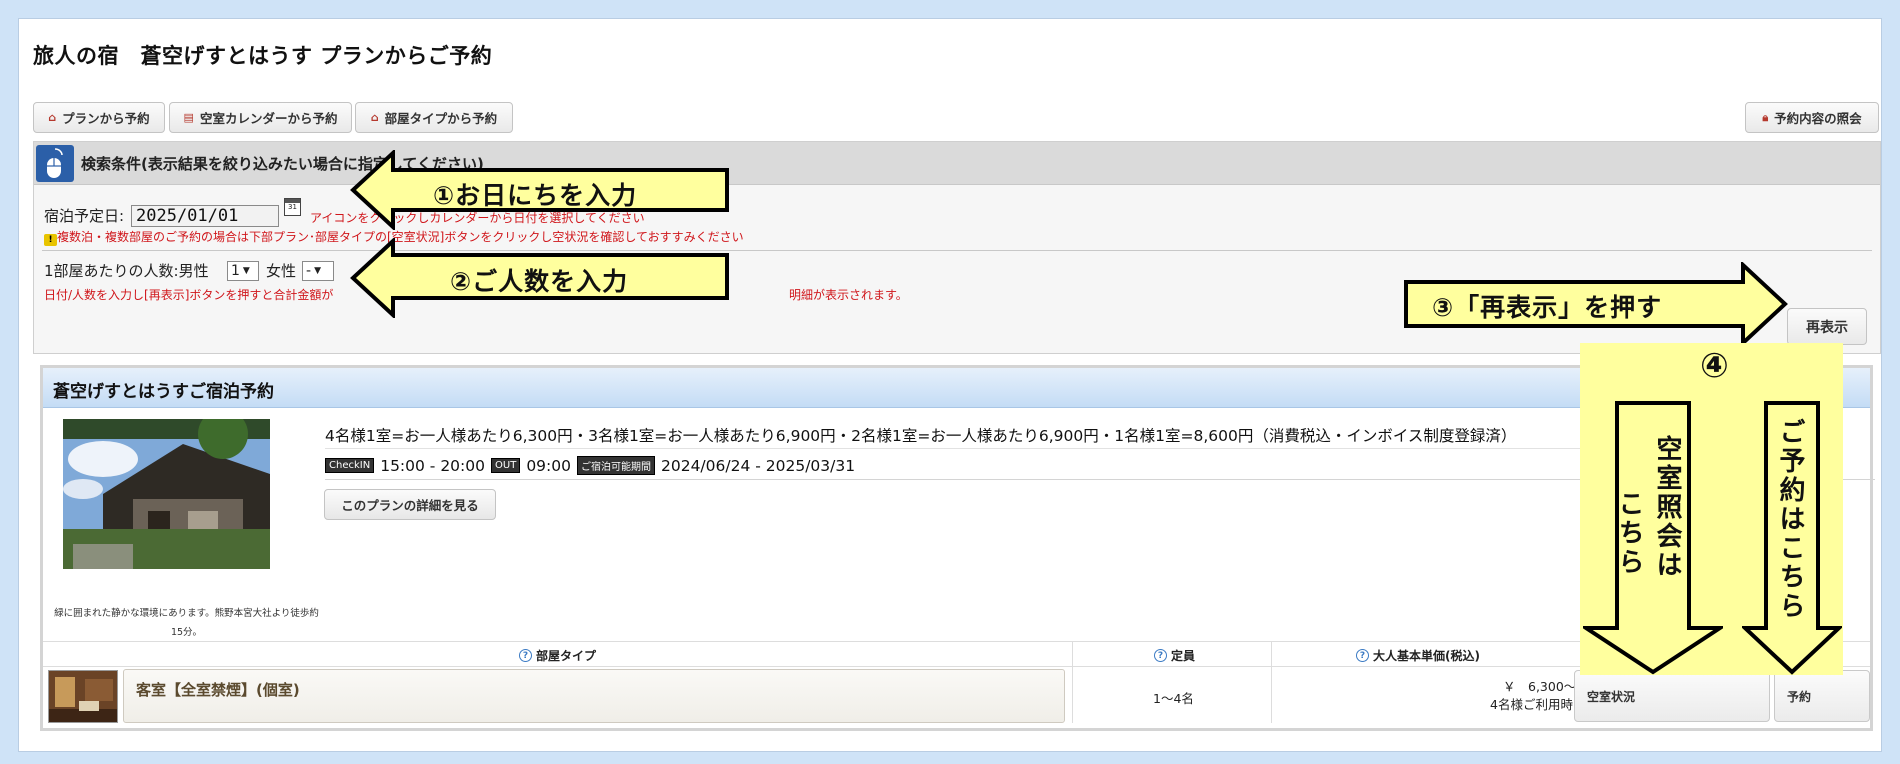 This screenshot has height=764, width=1900. What do you see at coordinates (1611, 696) in the screenshot?
I see `vacancy-status-label: 空室状況` at bounding box center [1611, 696].